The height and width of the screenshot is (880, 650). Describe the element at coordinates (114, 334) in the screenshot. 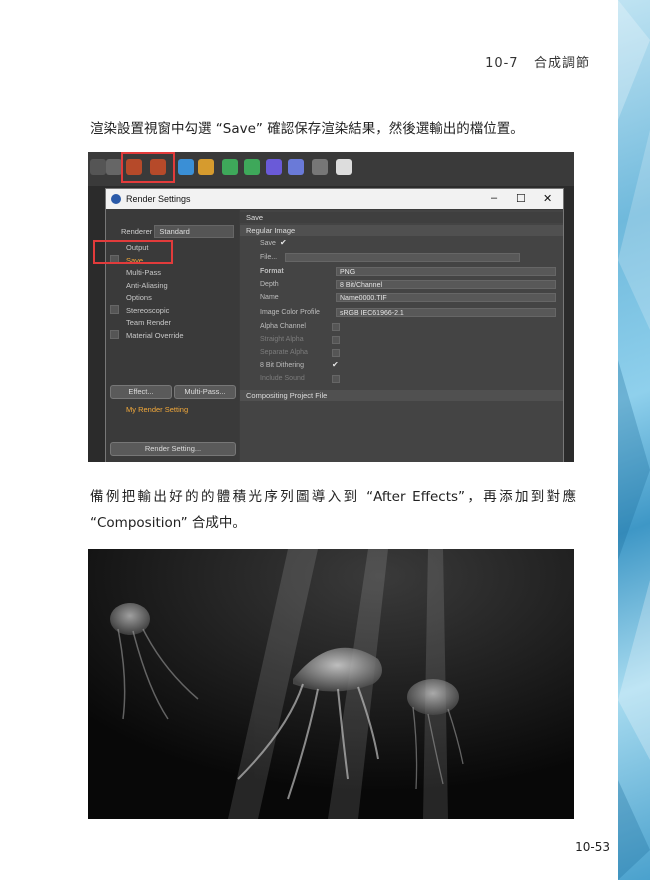

I see `material-override-checkbox` at that location.